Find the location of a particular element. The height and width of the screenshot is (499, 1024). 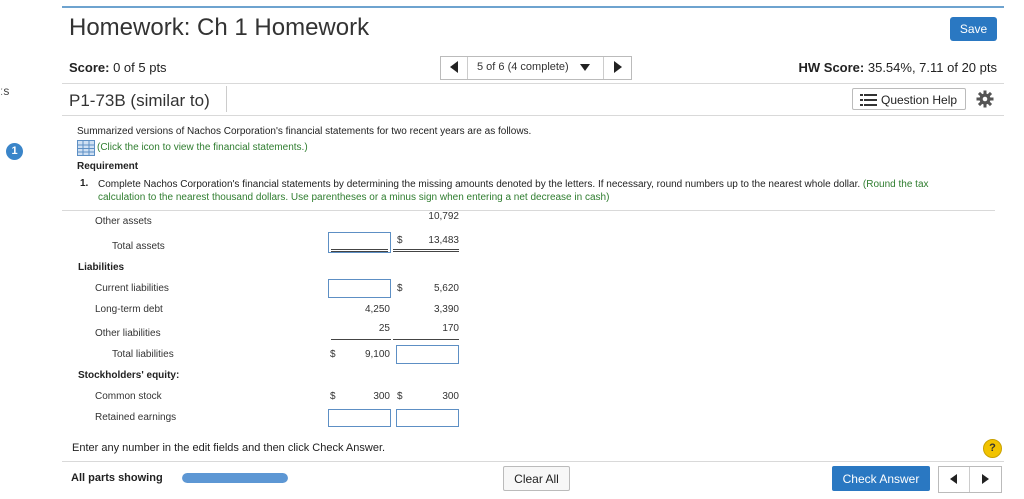

previous-question-icon is located at coordinates (454, 67).